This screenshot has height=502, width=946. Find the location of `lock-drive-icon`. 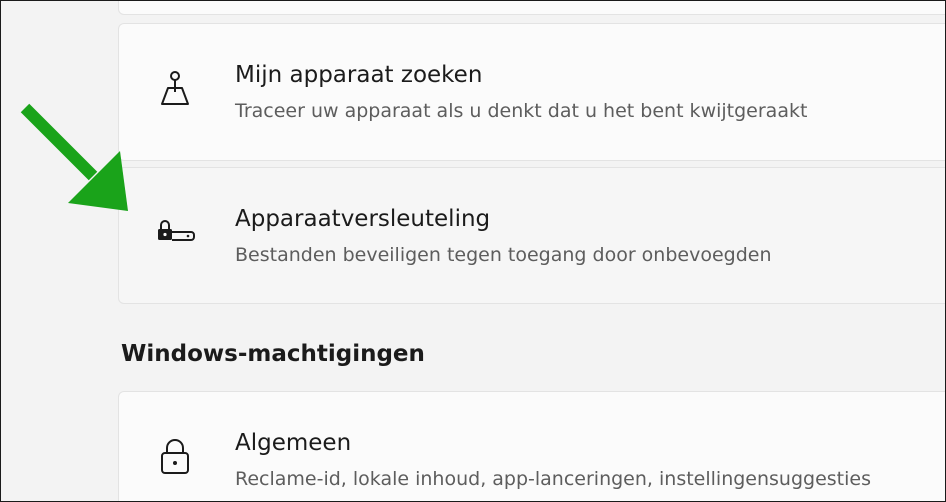

lock-drive-icon is located at coordinates (176, 230).